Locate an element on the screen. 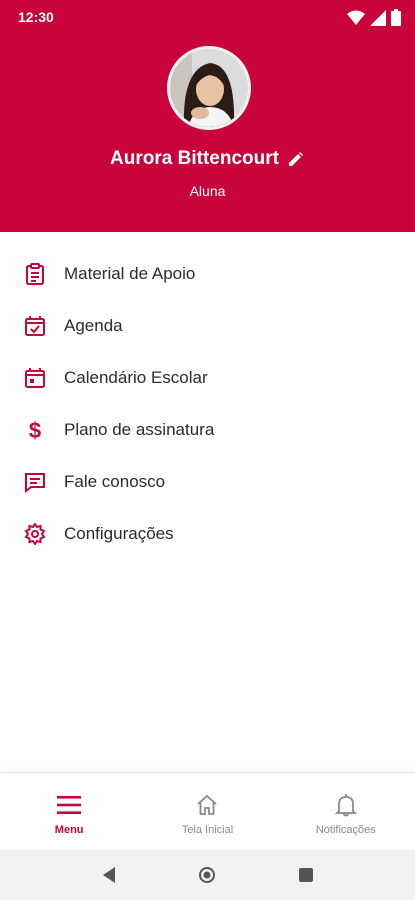  battery-icon is located at coordinates (396, 17).